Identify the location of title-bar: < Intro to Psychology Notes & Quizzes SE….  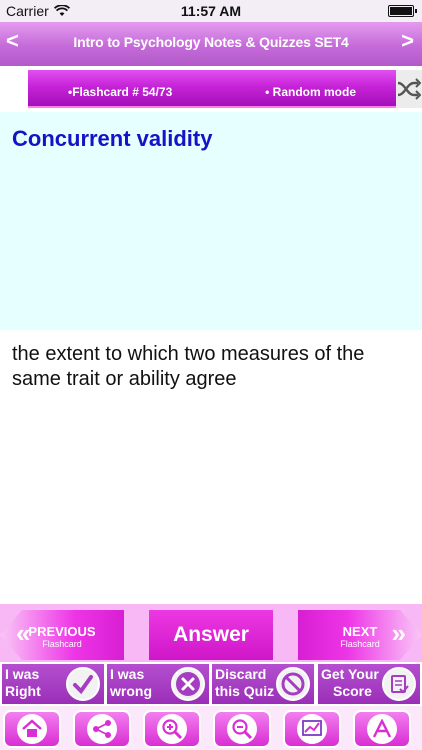
(211, 44).